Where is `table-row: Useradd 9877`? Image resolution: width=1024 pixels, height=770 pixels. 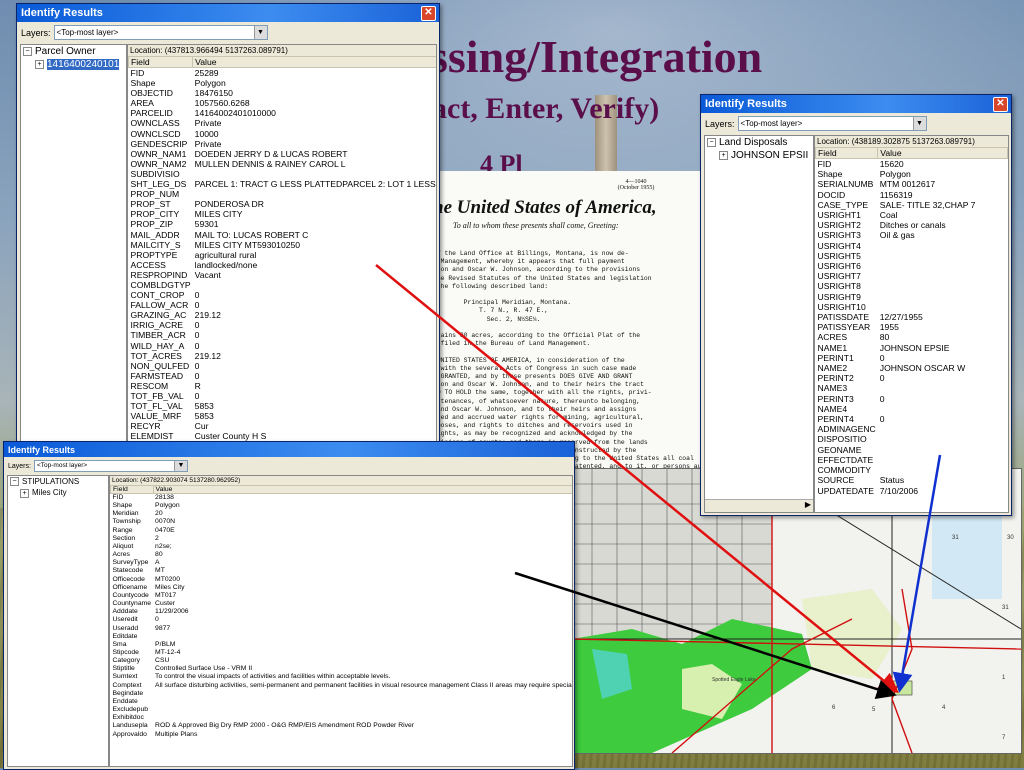
table-row: Useradd 9877 is located at coordinates (342, 629).